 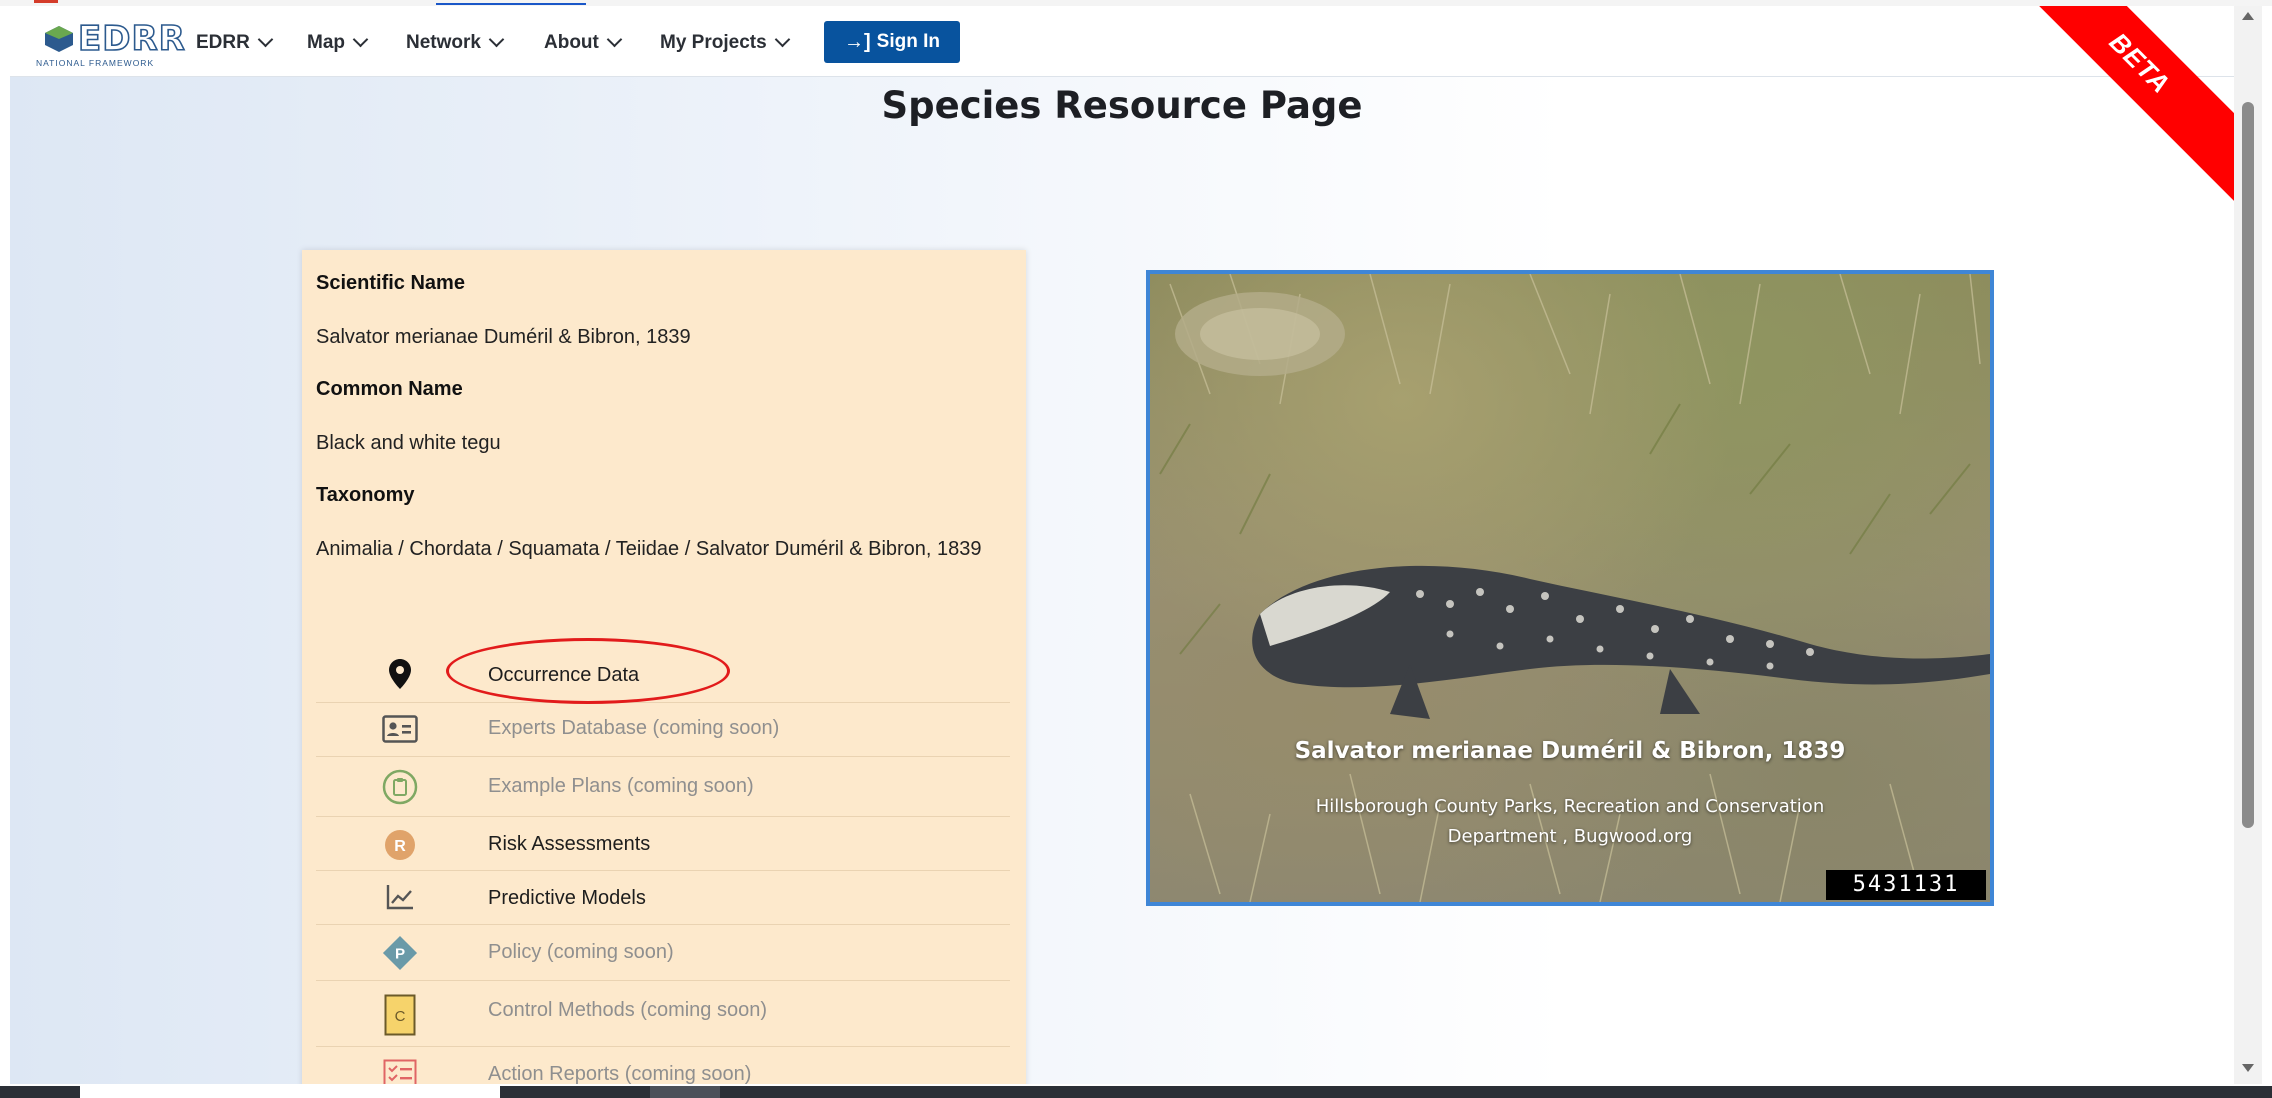 What do you see at coordinates (2248, 1068) in the screenshot?
I see `scroll-down-icon` at bounding box center [2248, 1068].